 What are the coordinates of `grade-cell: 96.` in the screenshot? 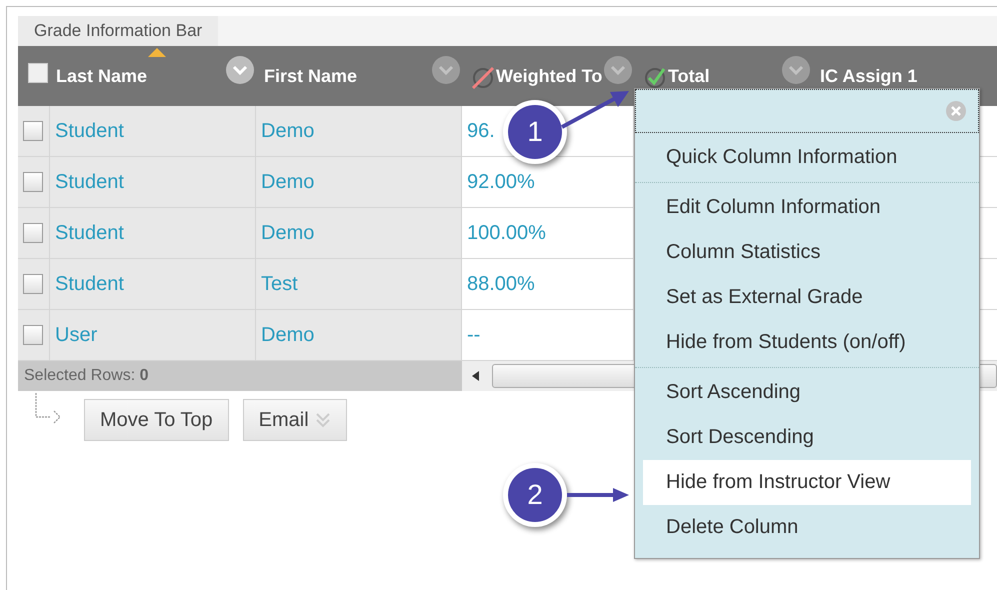 It's located at (481, 131).